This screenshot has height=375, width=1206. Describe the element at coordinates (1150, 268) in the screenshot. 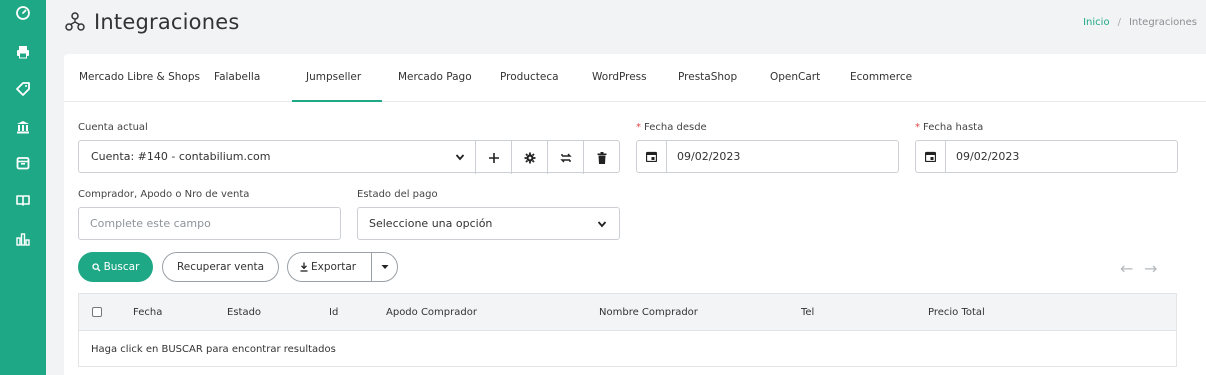

I see `next-page-arrow-icon: →` at that location.